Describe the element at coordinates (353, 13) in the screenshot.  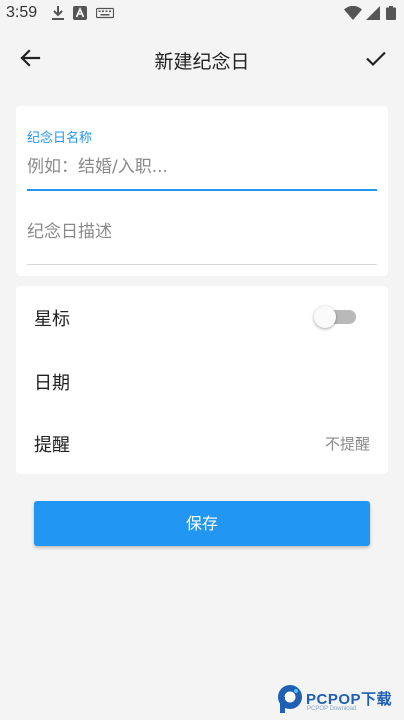
I see `wifi-icon` at that location.